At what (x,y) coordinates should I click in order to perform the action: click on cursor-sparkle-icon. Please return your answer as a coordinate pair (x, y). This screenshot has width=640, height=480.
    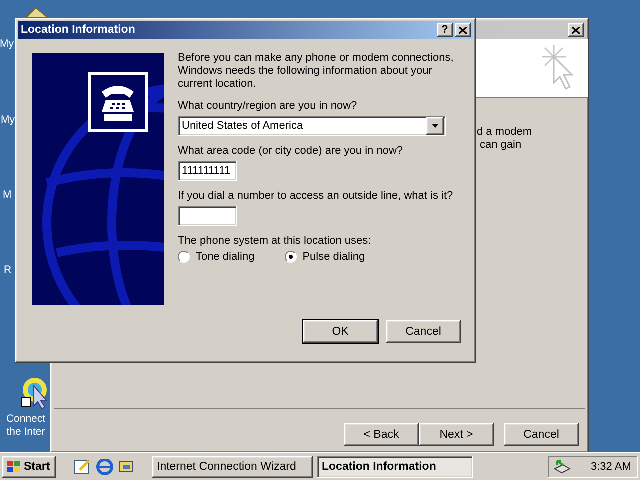
    Looking at the image, I should click on (558, 68).